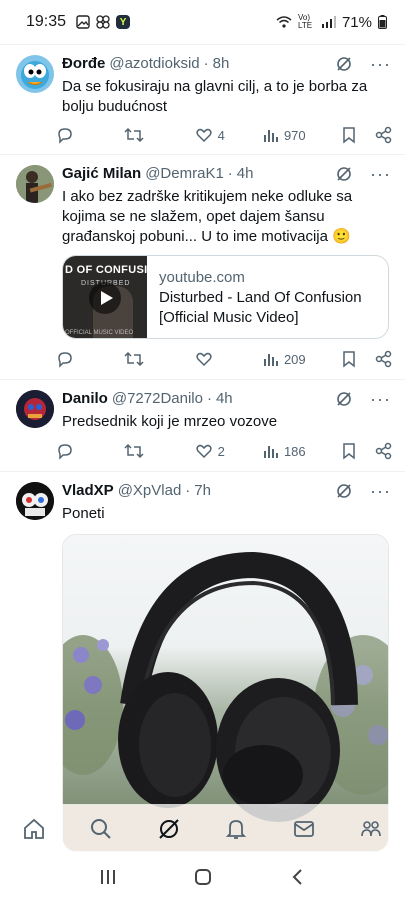 This screenshot has width=405, height=900. I want to click on action-bar: 4 970, so click(224, 135).